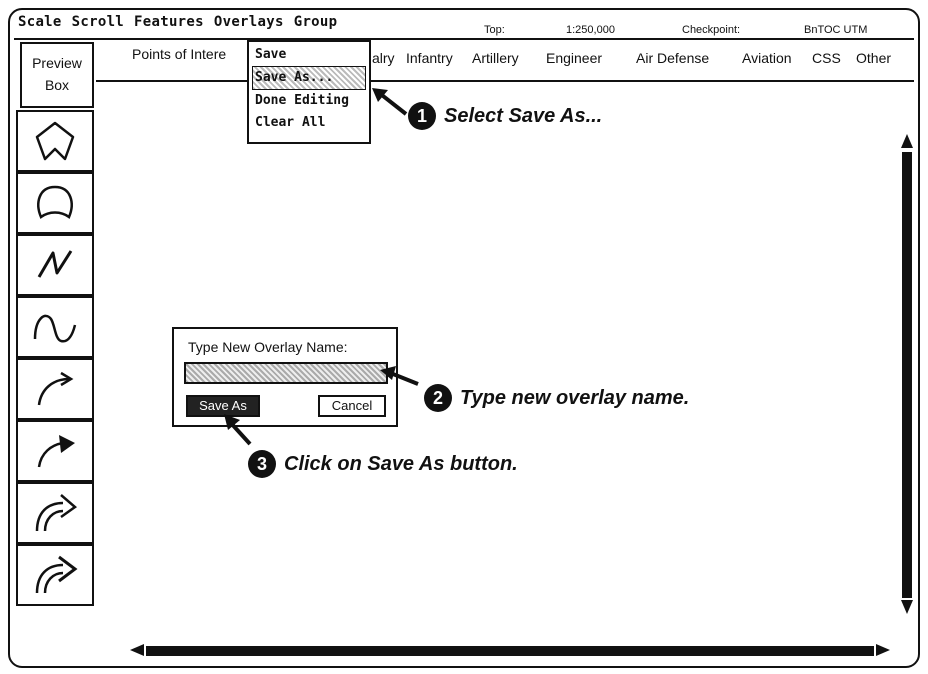 Image resolution: width=928 pixels, height=674 pixels. I want to click on tab-infantry: Infantry, so click(429, 58).